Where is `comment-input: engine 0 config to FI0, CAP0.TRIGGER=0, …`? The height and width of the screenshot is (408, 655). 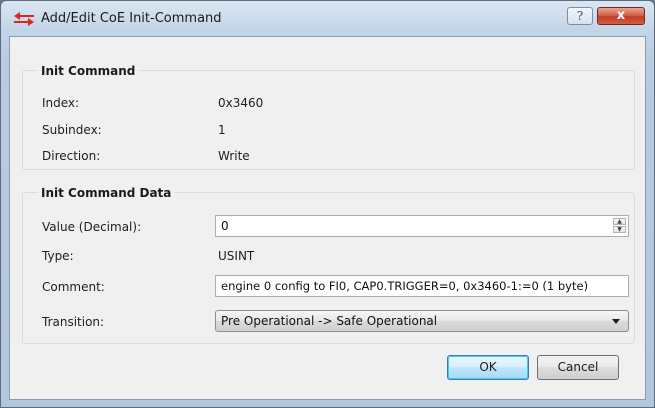 comment-input: engine 0 config to FI0, CAP0.TRIGGER=0, … is located at coordinates (422, 286).